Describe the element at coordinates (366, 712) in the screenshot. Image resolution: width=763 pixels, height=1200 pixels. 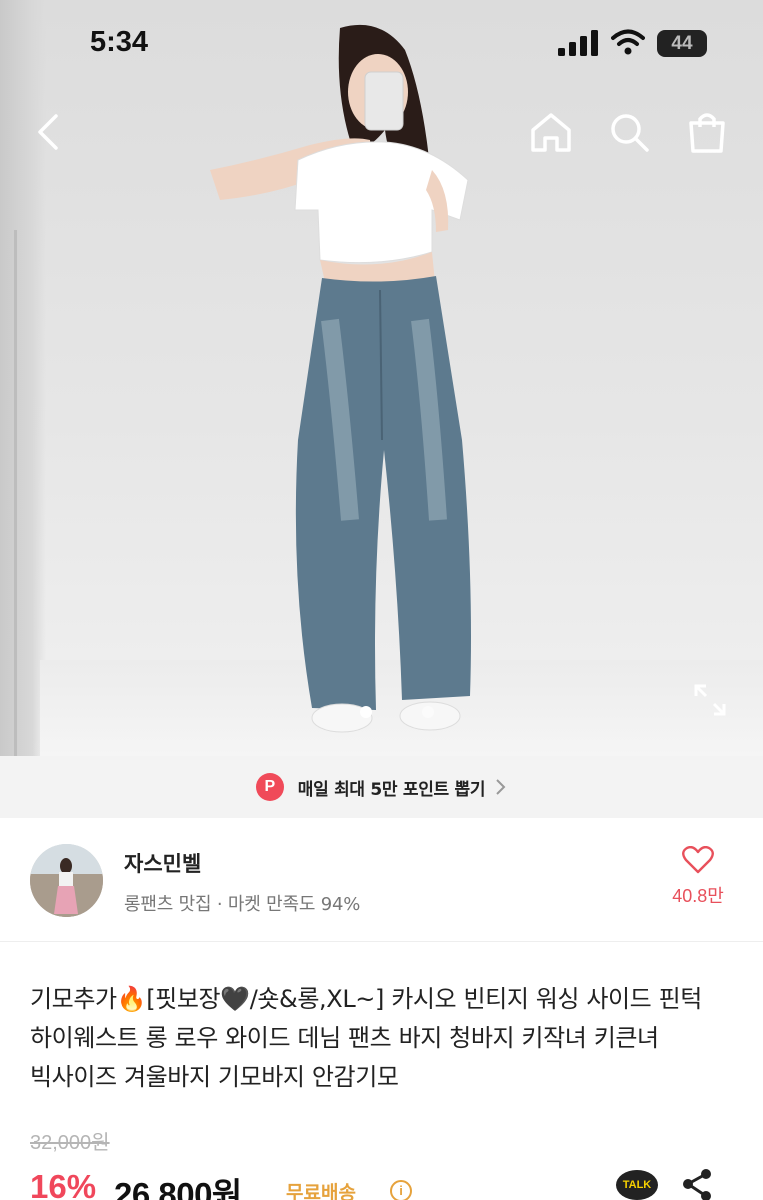
I see `pagination-dot-active` at that location.